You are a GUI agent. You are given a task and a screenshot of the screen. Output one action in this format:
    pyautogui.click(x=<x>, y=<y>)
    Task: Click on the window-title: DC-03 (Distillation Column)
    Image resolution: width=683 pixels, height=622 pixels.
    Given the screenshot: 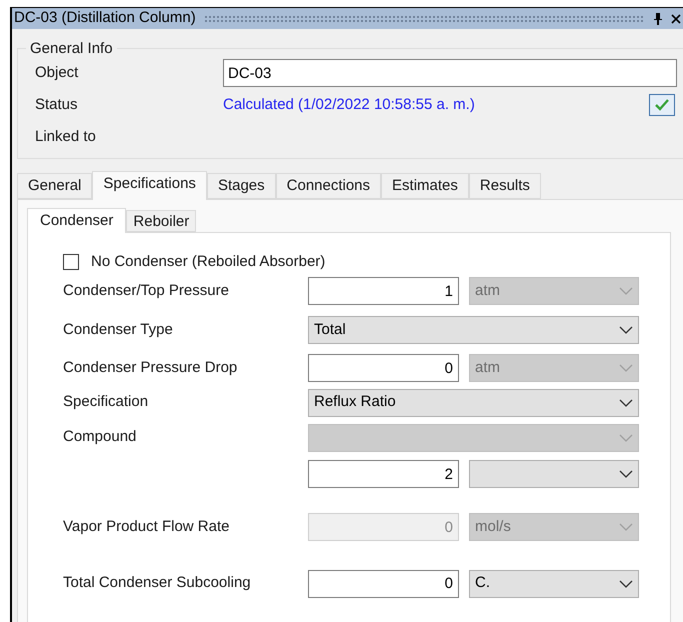 What is the action you would take?
    pyautogui.click(x=105, y=18)
    